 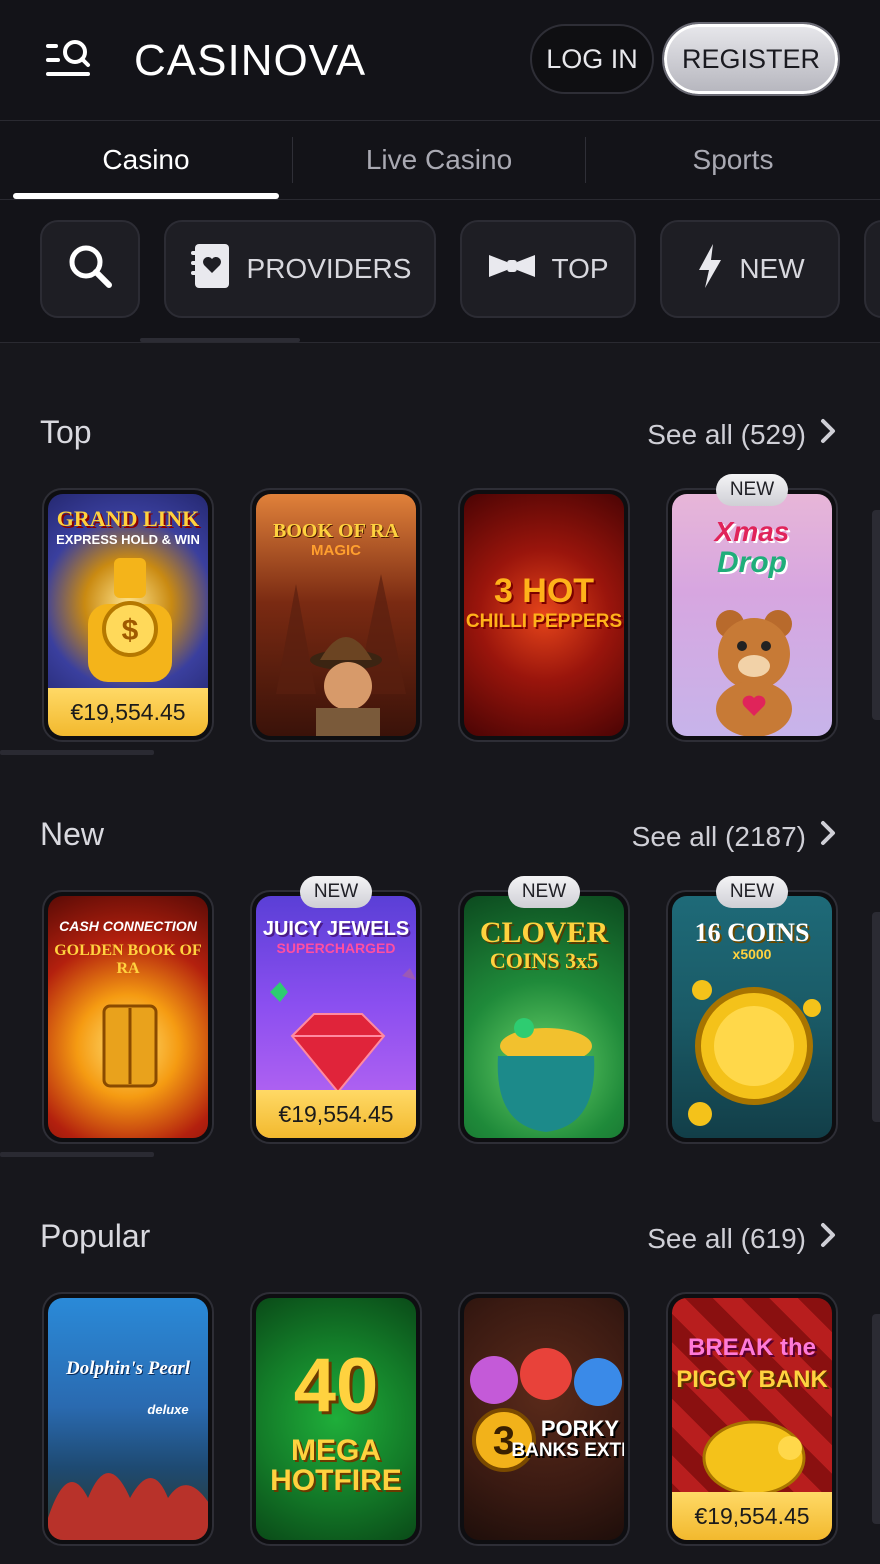 I want to click on see-all-label: See all (619), so click(x=726, y=1238).